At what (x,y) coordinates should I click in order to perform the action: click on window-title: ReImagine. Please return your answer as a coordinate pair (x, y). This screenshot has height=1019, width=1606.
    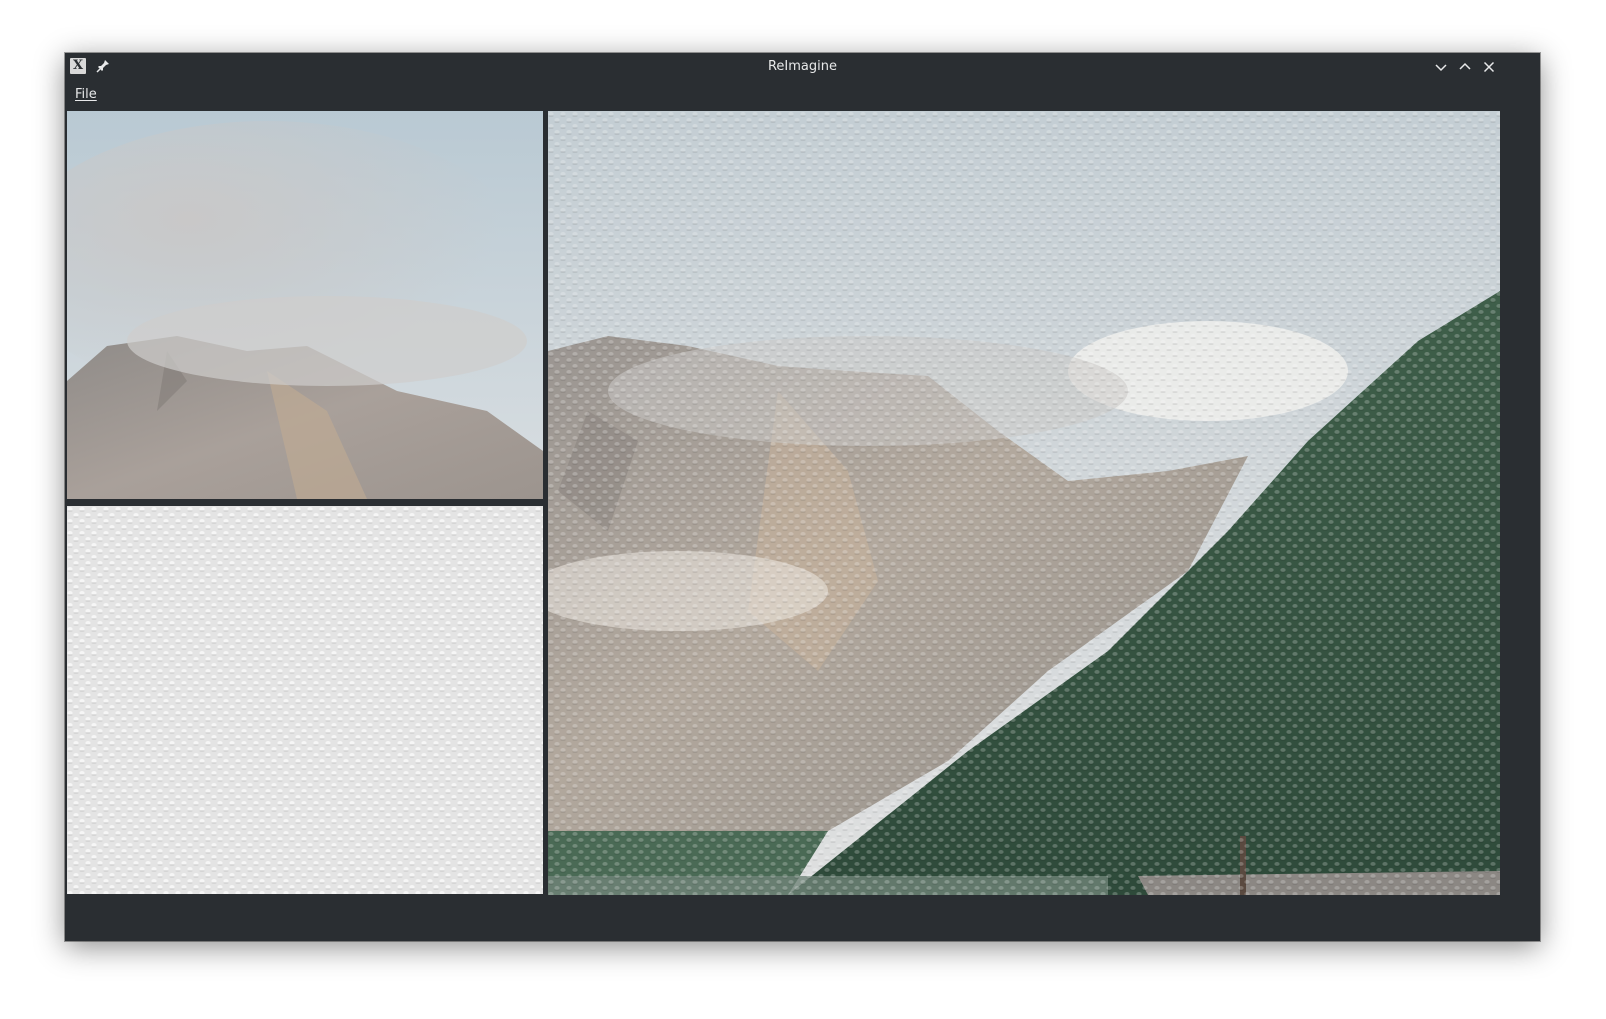
    Looking at the image, I should click on (802, 66).